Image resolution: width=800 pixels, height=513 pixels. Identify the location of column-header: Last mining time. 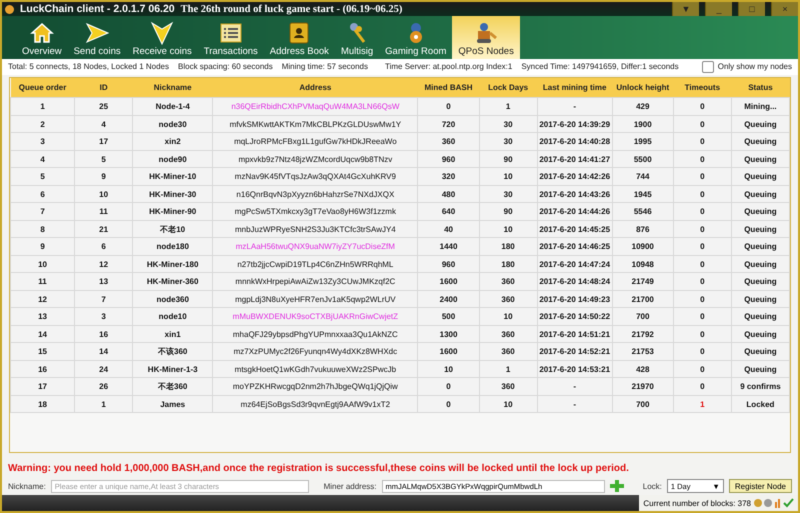
(574, 88).